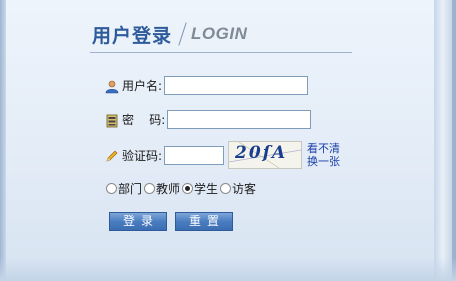  Describe the element at coordinates (226, 155) in the screenshot. I see `captcha-row: 验证码: 20ſA 看不清 换一张` at that location.